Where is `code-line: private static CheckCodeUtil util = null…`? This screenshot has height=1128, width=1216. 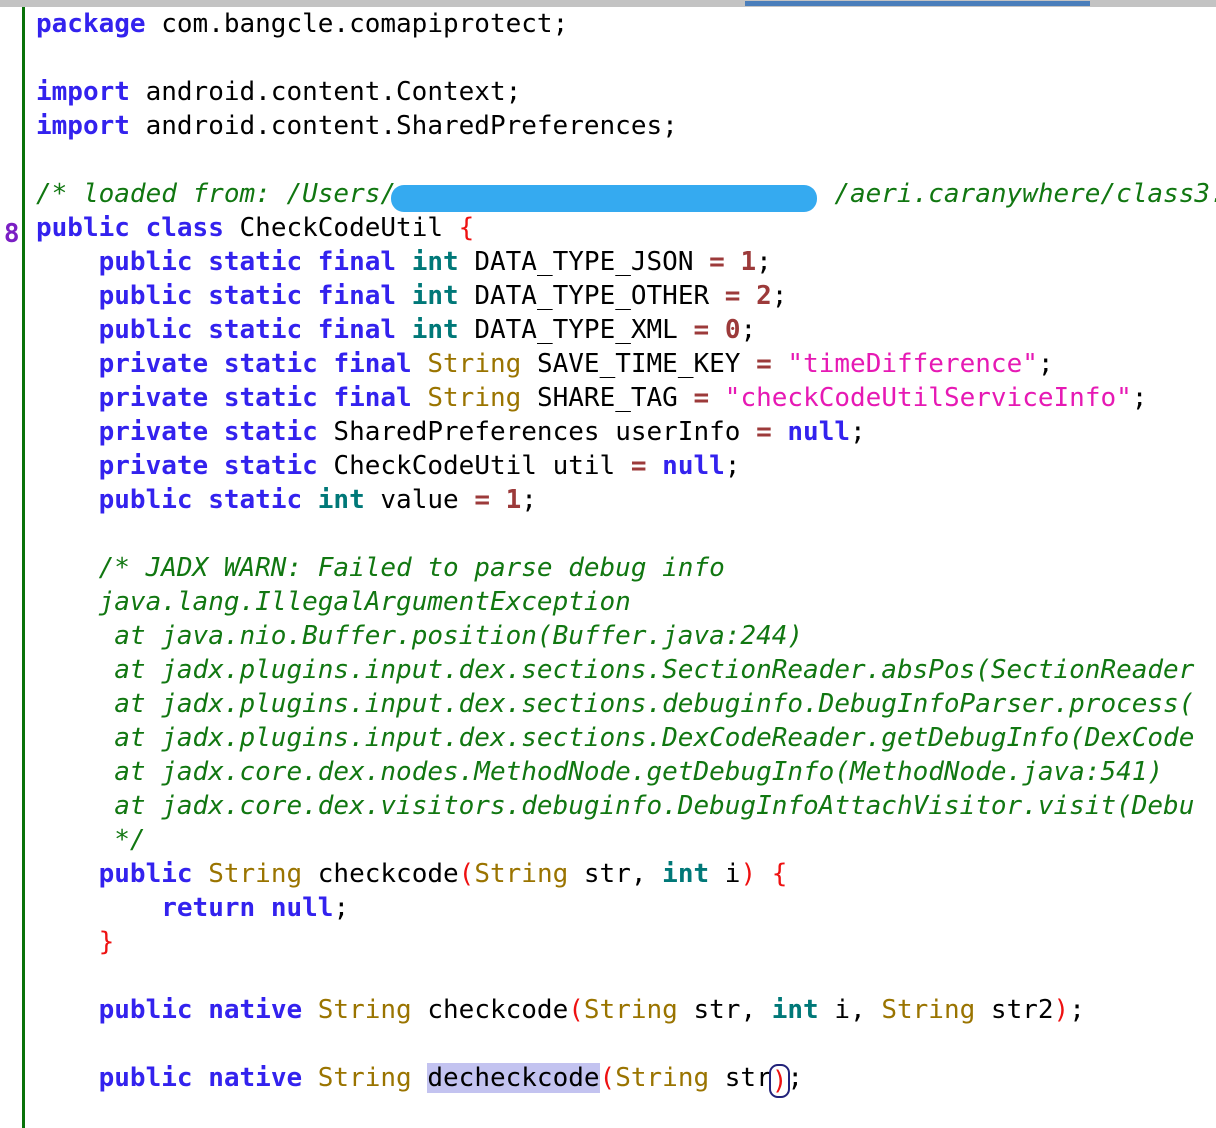
code-line: private static CheckCodeUtil util = null… is located at coordinates (626, 466).